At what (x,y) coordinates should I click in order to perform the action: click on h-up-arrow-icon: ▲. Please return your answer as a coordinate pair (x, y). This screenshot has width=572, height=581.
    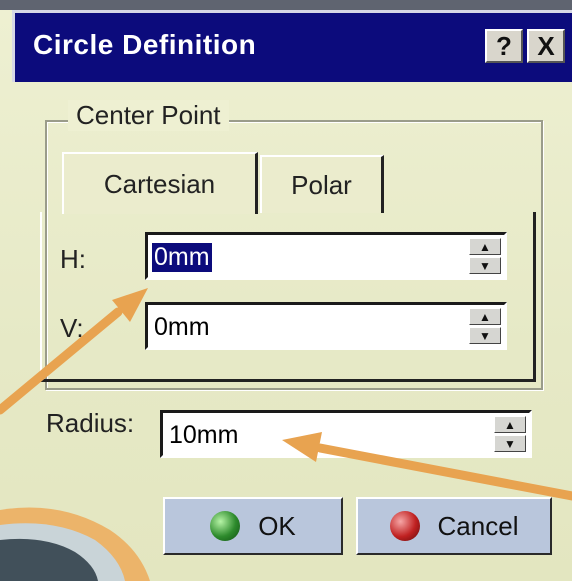
    Looking at the image, I should click on (485, 246).